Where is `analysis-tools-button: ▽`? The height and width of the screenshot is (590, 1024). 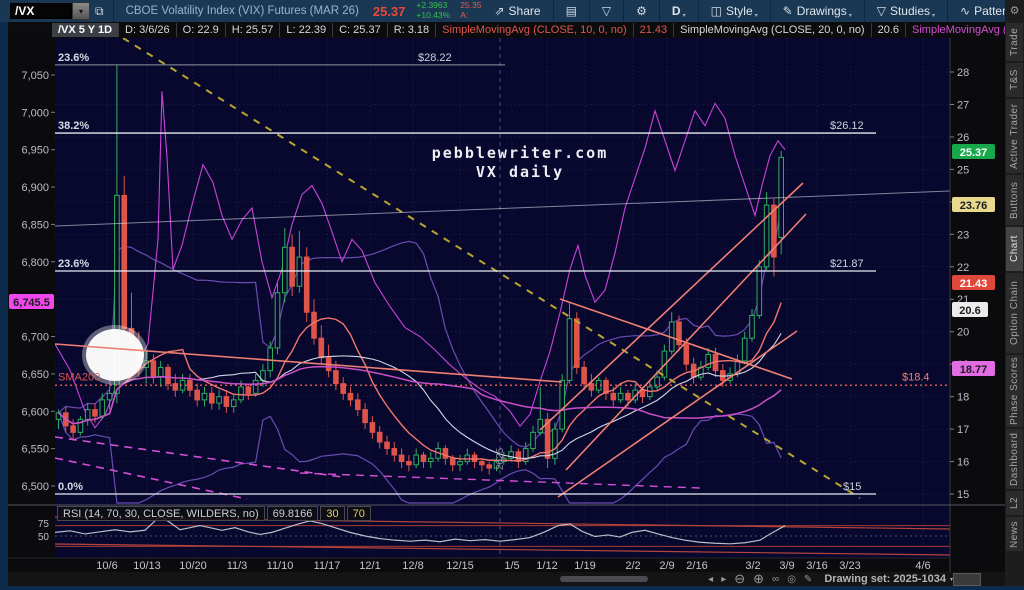
analysis-tools-button: ▽ is located at coordinates (606, 11).